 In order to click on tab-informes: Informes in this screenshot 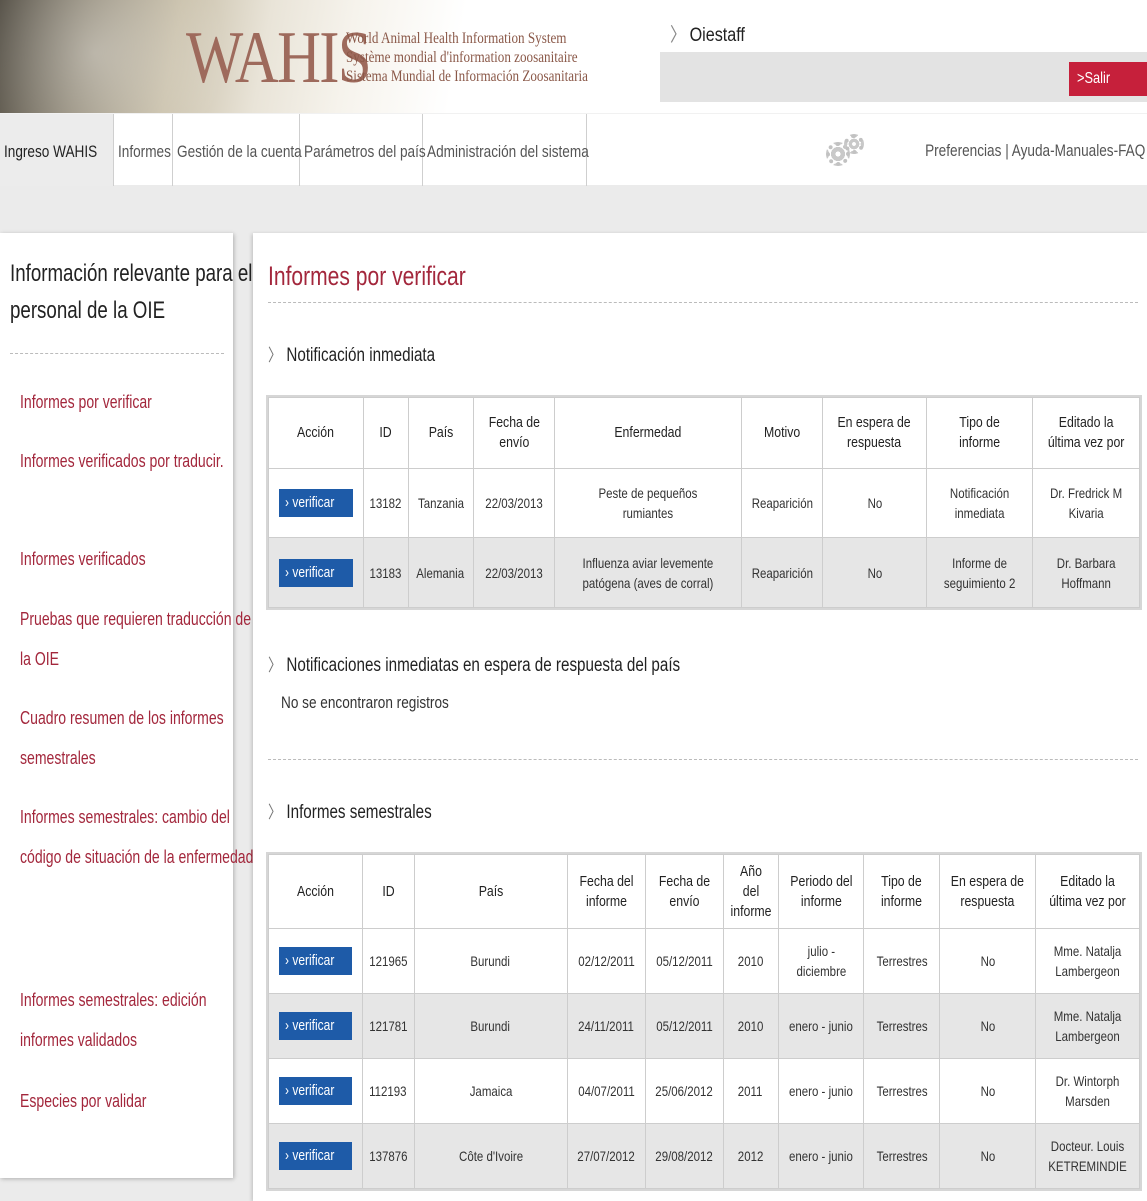, I will do `click(143, 150)`.